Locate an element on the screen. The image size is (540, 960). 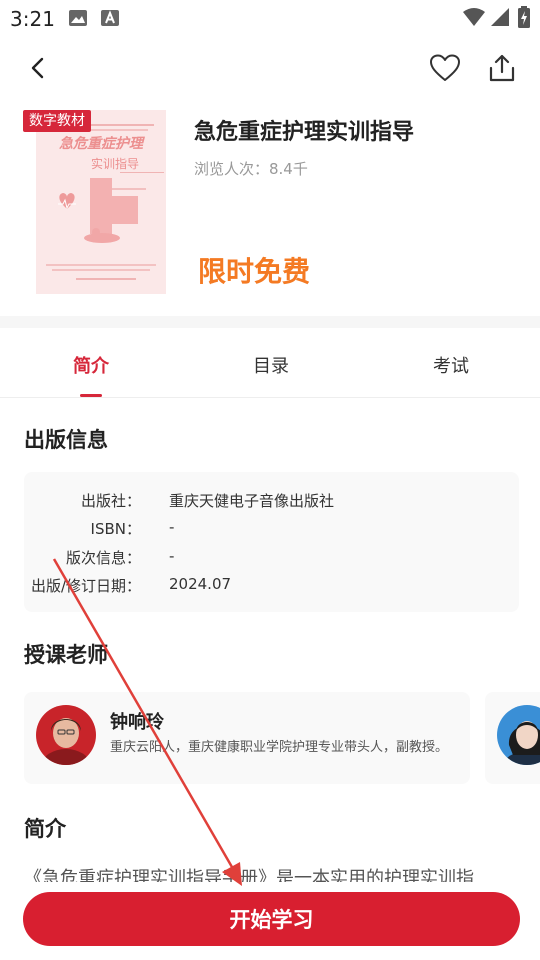
wifi-icon is located at coordinates (474, 19).